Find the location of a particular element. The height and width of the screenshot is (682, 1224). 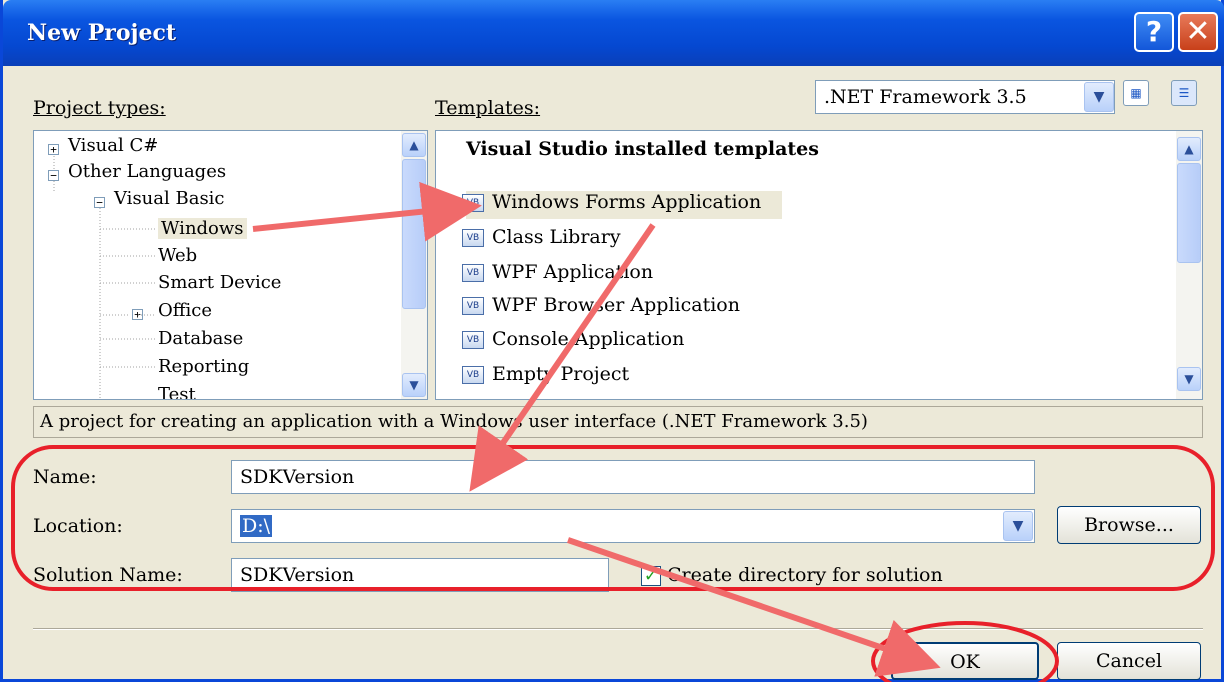

dialog-title: New Project is located at coordinates (102, 33).